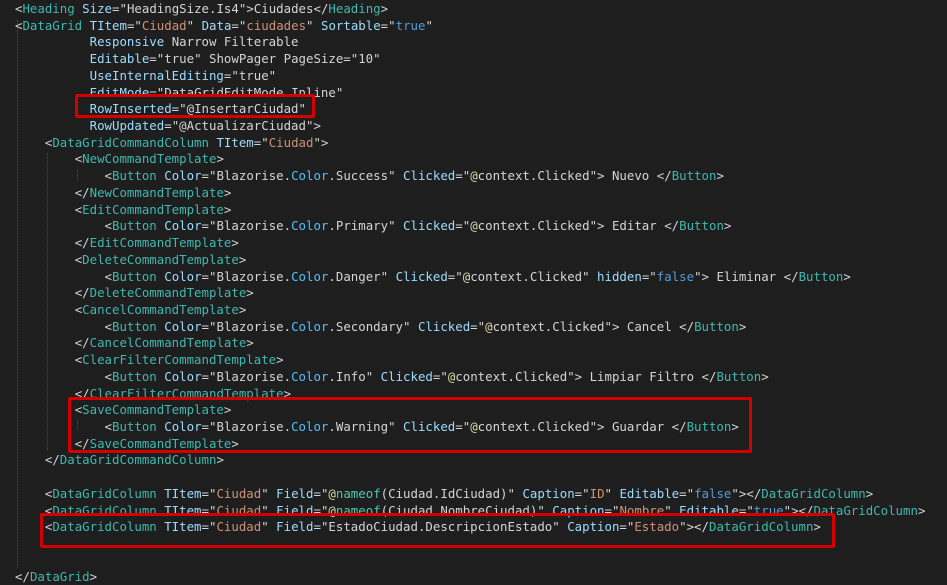  I want to click on code-line: <NewCommandTemplate>, so click(149, 159).